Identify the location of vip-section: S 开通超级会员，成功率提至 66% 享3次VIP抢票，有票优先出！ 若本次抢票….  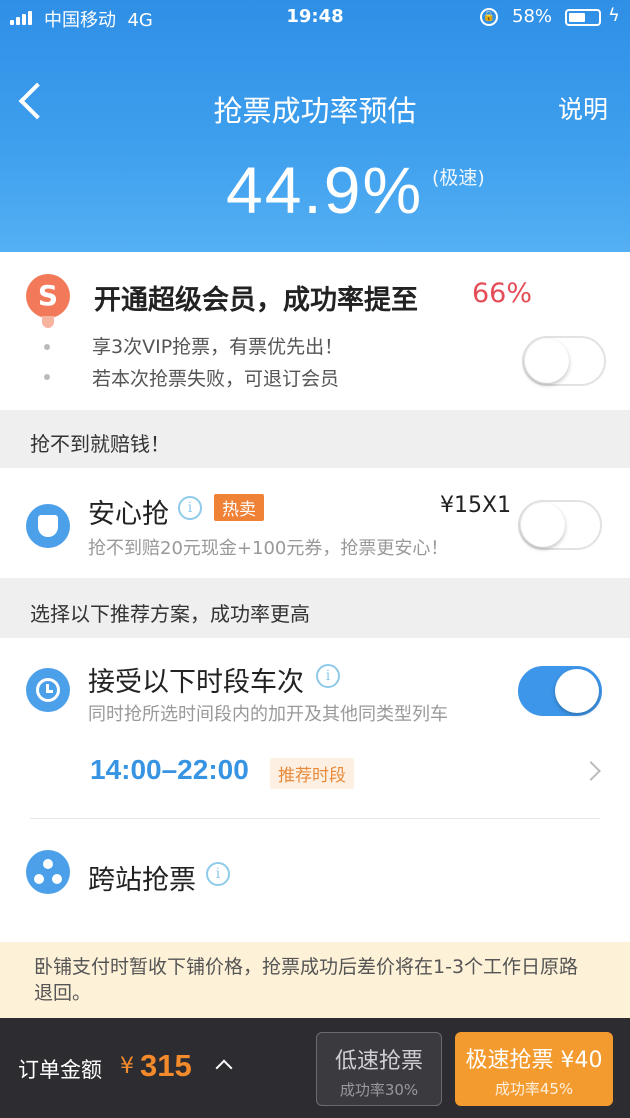
(315, 331).